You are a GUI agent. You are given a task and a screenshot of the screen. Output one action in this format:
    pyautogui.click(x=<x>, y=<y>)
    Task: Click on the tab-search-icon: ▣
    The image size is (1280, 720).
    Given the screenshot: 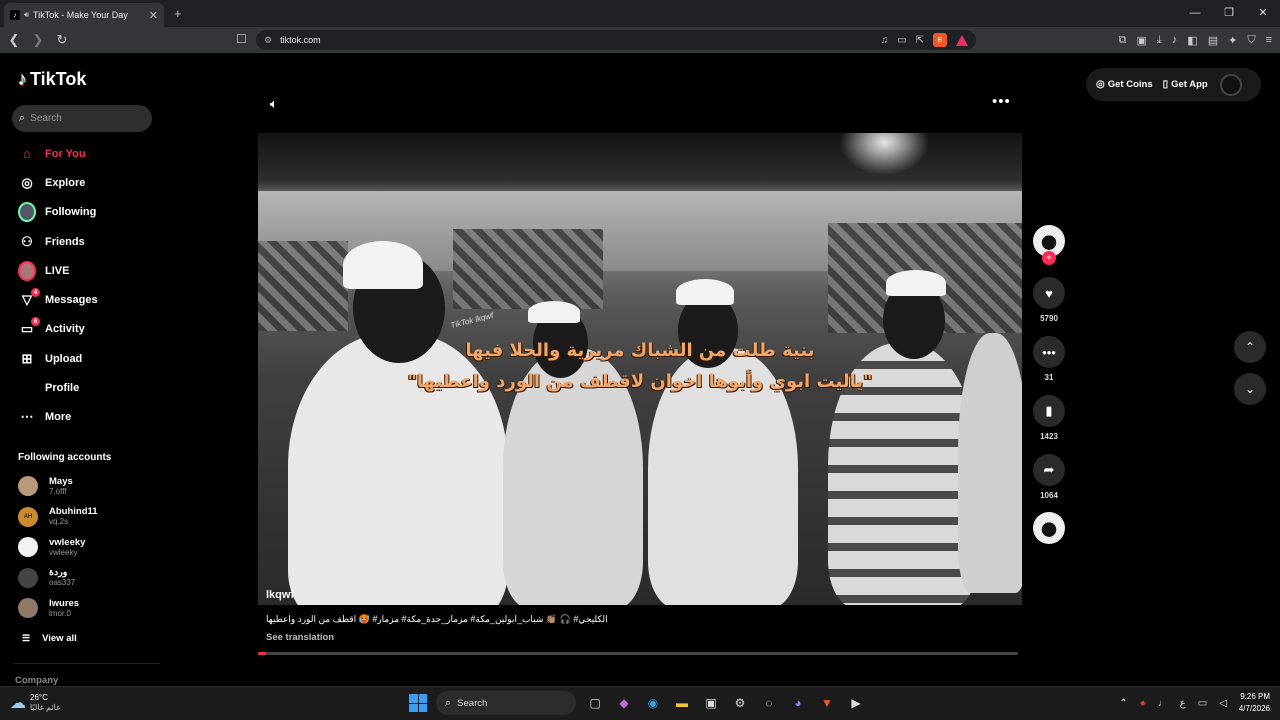 What is the action you would take?
    pyautogui.click(x=1142, y=40)
    